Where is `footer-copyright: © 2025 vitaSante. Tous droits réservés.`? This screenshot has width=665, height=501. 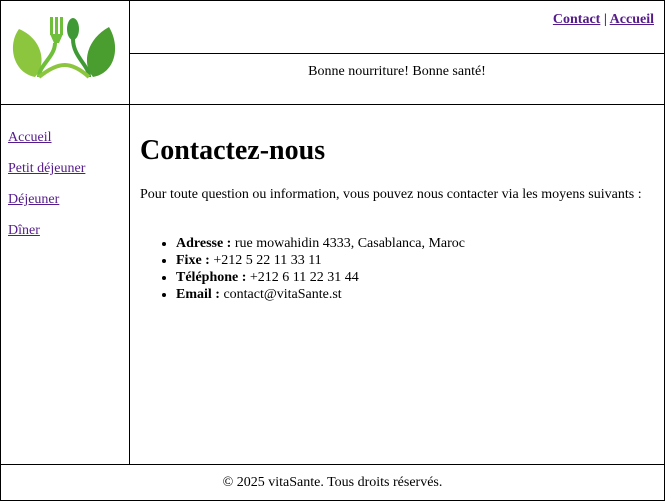 footer-copyright: © 2025 vitaSante. Tous droits réservés. is located at coordinates (332, 482).